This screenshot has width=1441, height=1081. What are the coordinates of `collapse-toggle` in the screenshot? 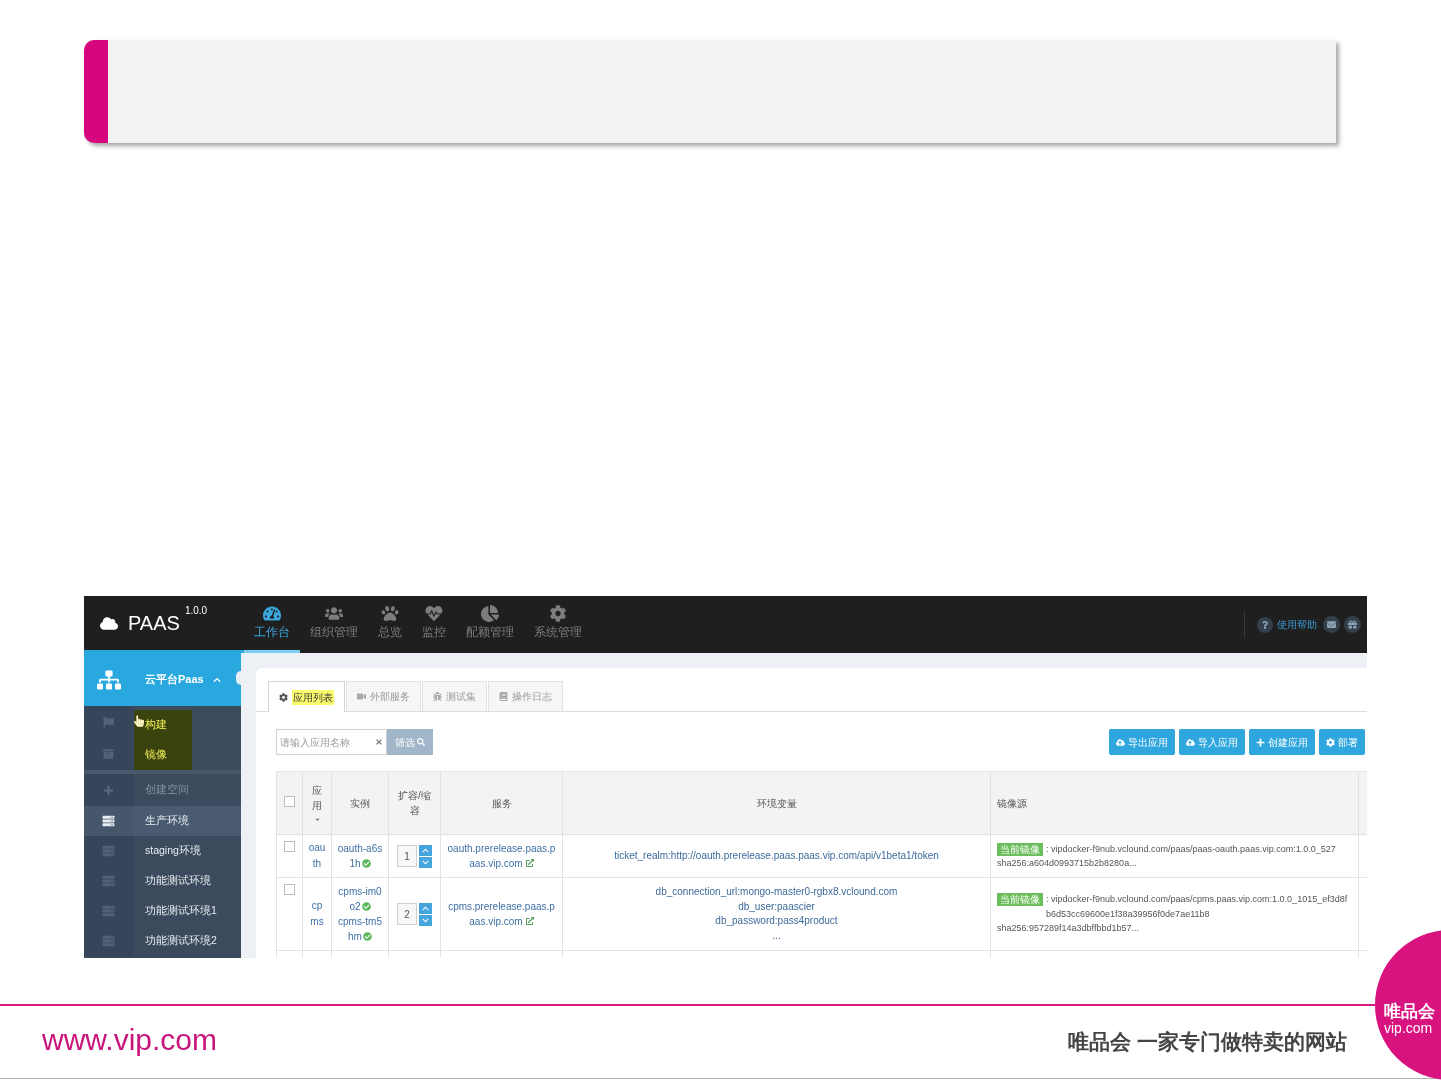 It's located at (238, 678).